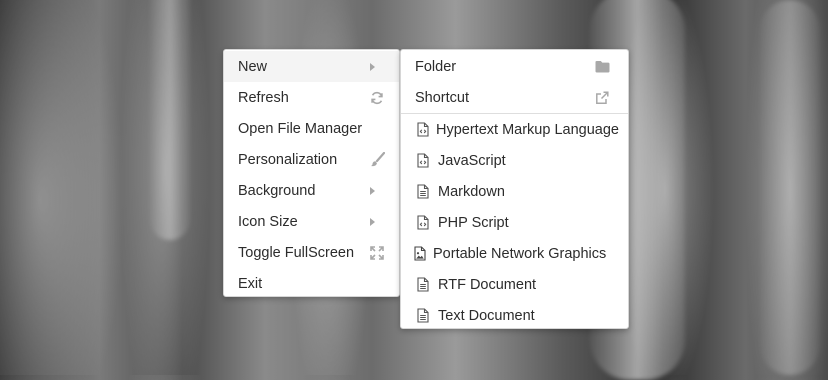  Describe the element at coordinates (377, 253) in the screenshot. I see `fullscreen-icon` at that location.